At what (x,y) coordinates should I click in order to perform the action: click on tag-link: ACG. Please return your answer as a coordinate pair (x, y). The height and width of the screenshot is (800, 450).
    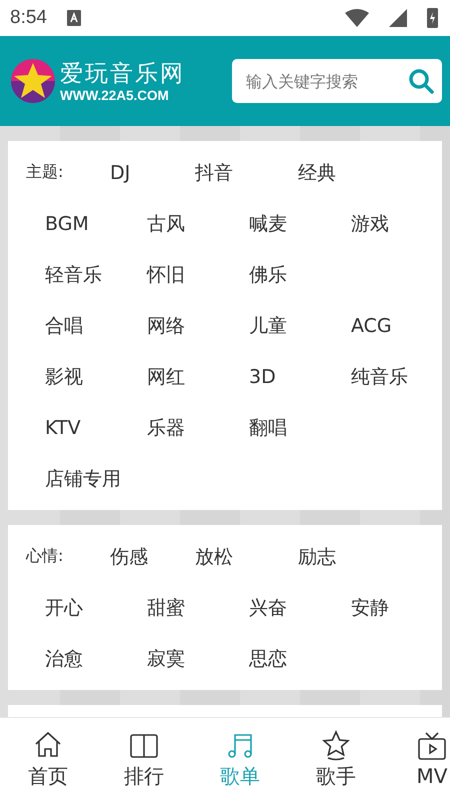
    Looking at the image, I should click on (371, 325).